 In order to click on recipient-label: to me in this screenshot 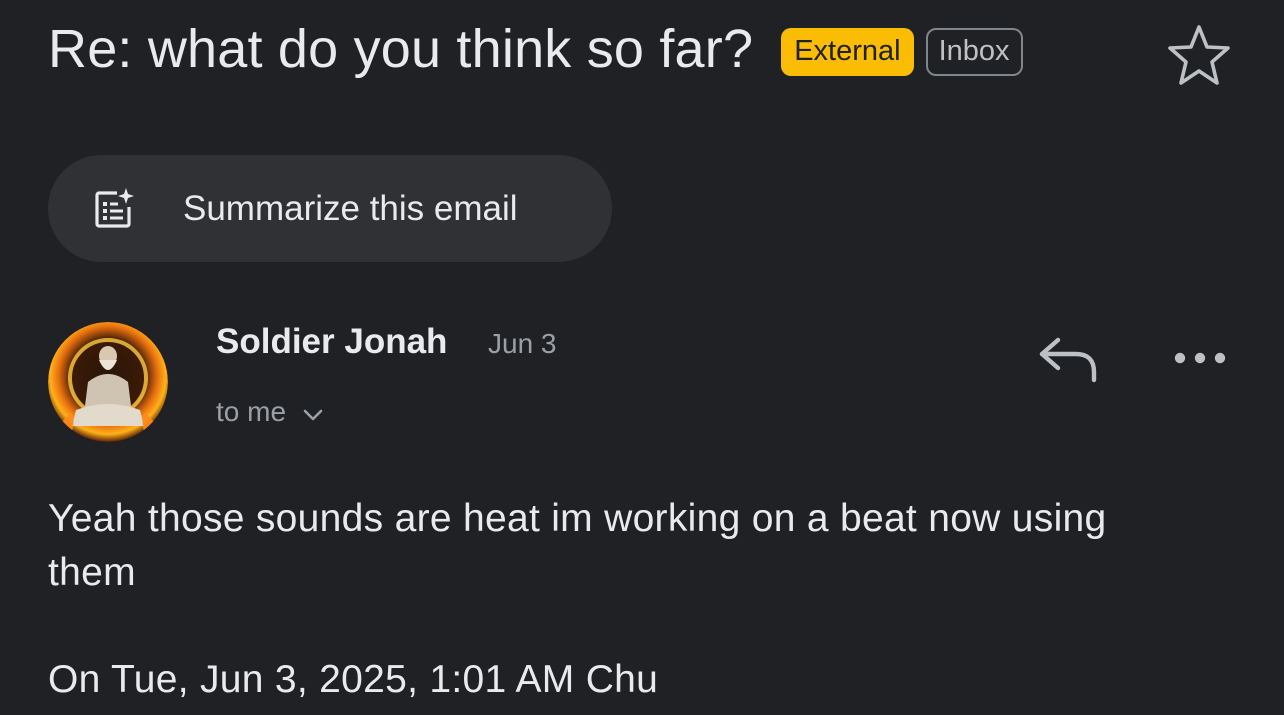, I will do `click(251, 411)`.